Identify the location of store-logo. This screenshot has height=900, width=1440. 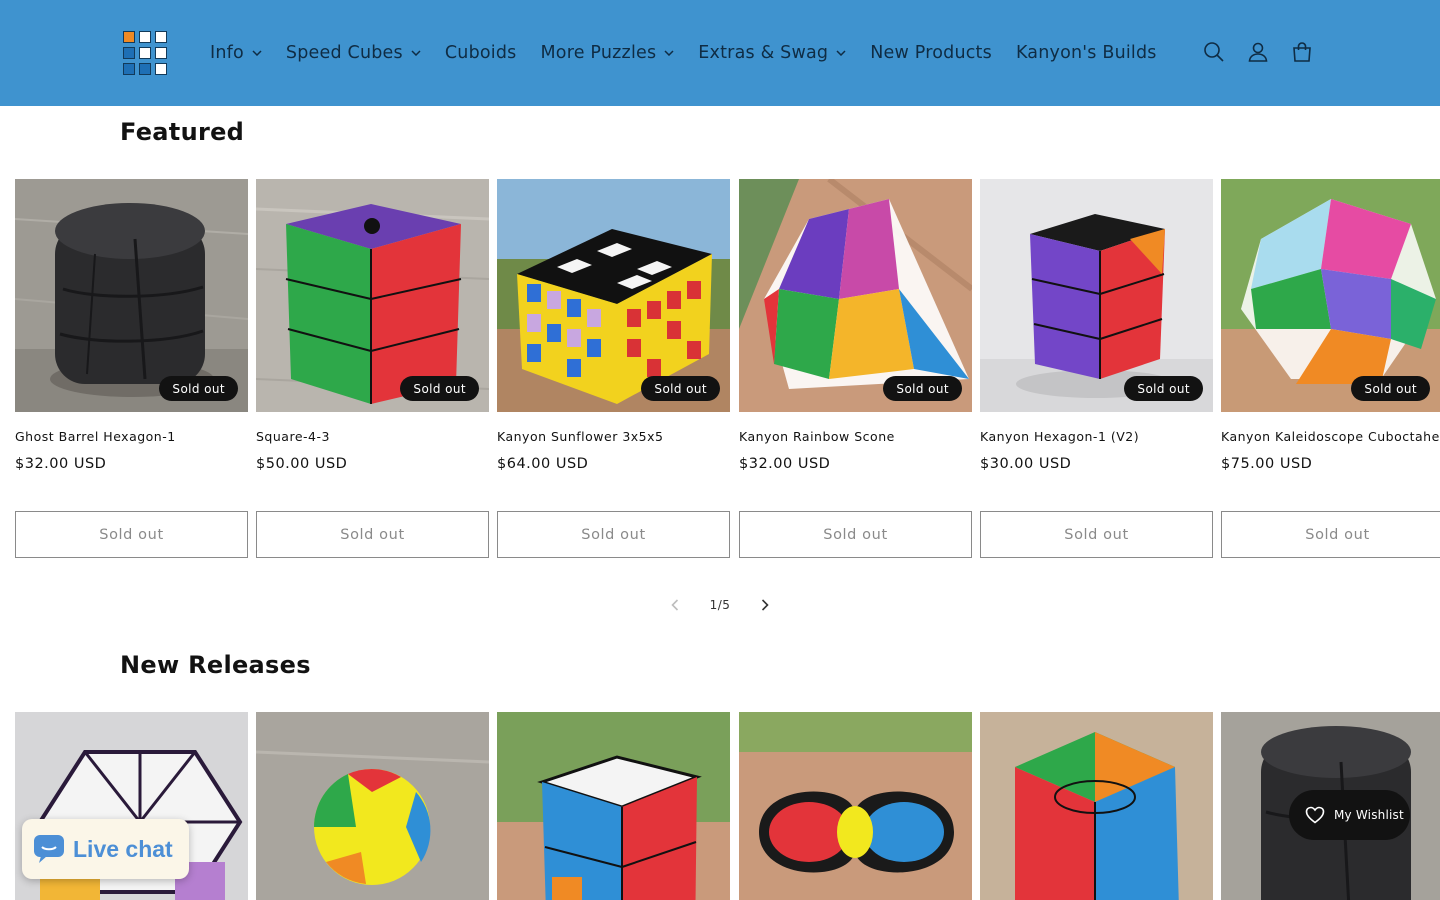
(145, 53).